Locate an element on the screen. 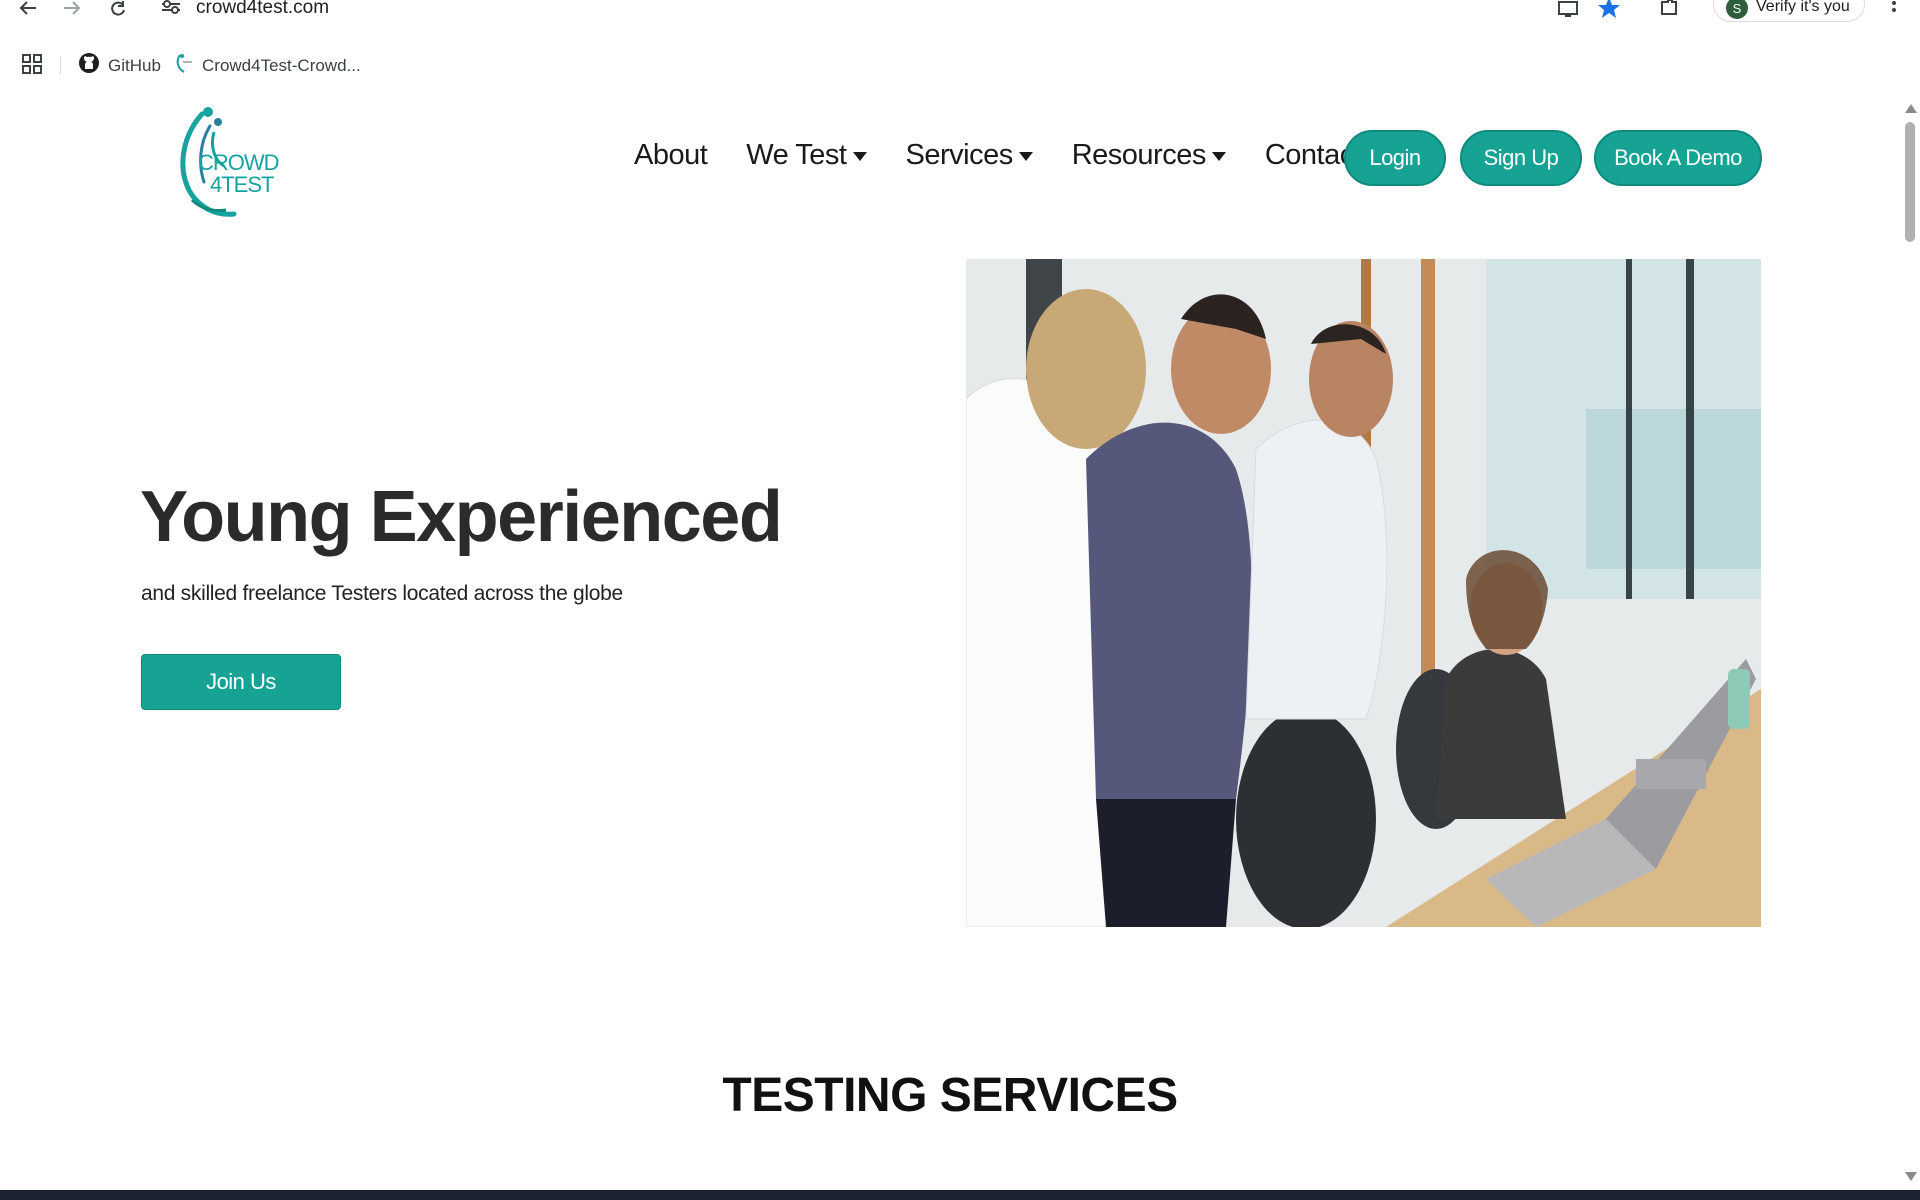  nav-resources: Resources is located at coordinates (1149, 155).